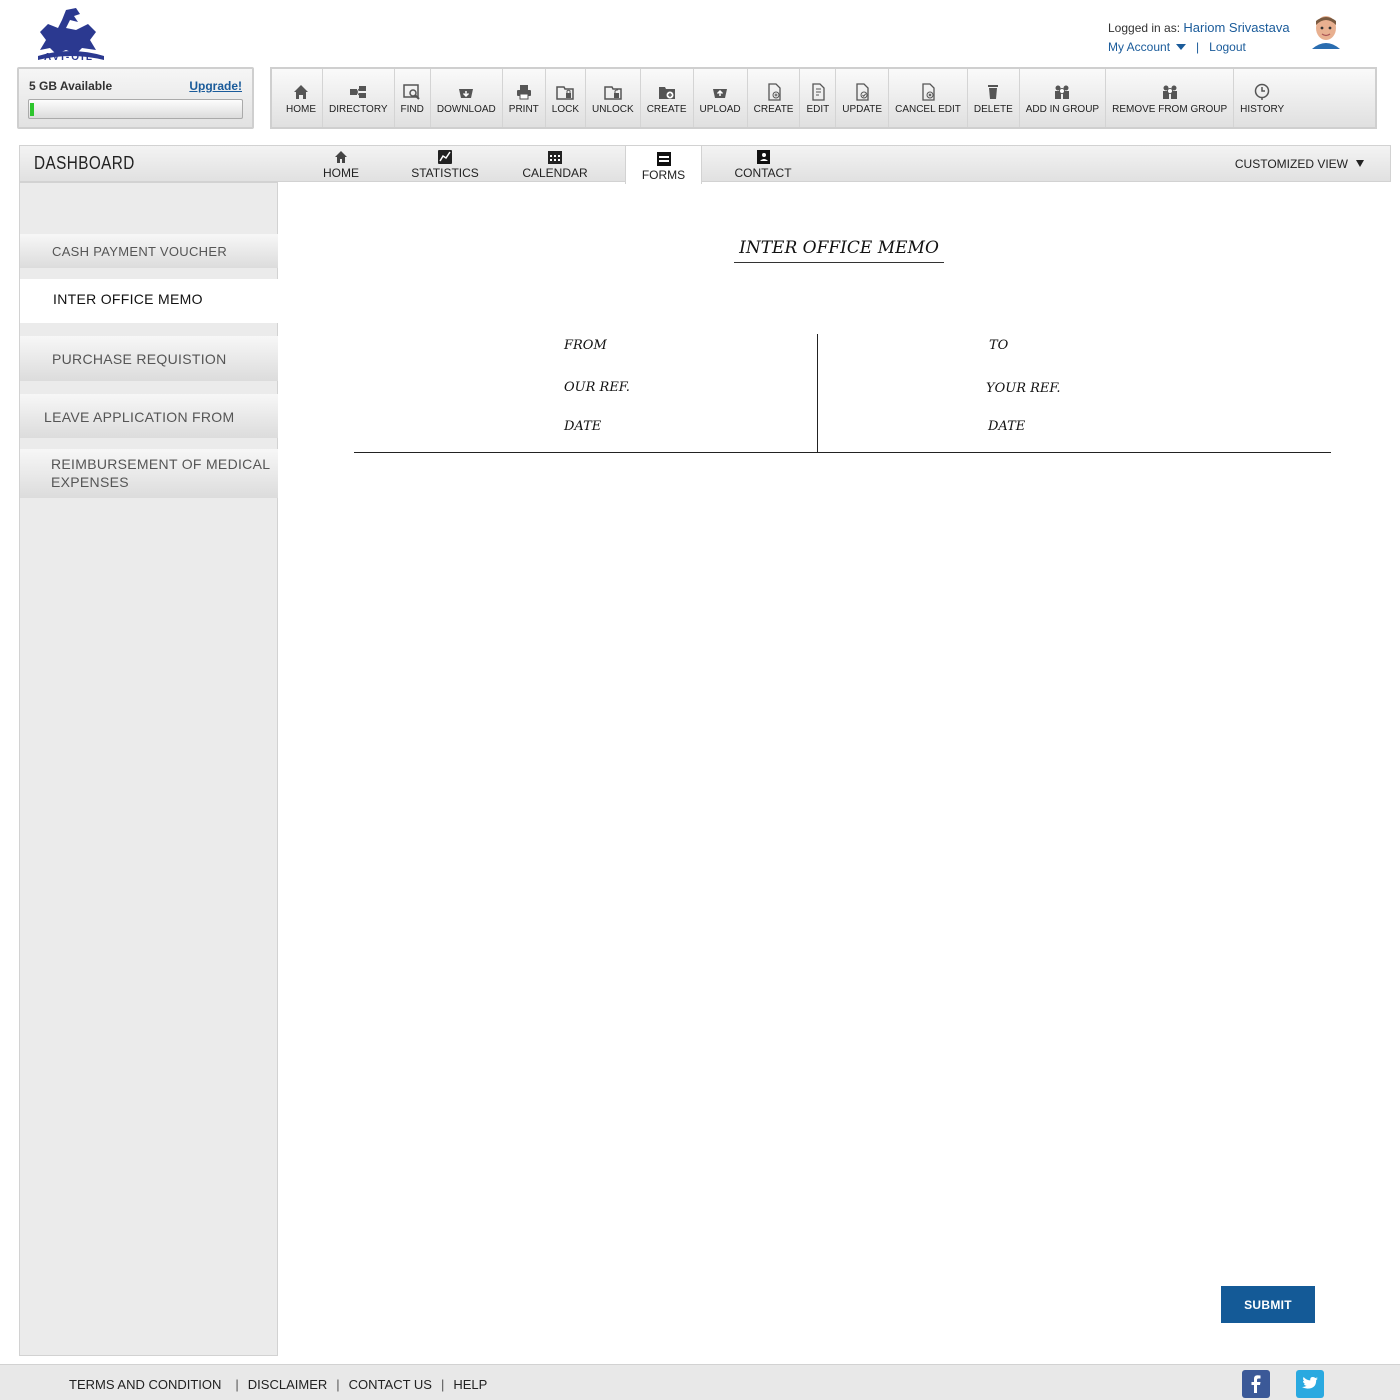 Image resolution: width=1400 pixels, height=1400 pixels. What do you see at coordinates (341, 173) in the screenshot?
I see `tab-label: HOME` at bounding box center [341, 173].